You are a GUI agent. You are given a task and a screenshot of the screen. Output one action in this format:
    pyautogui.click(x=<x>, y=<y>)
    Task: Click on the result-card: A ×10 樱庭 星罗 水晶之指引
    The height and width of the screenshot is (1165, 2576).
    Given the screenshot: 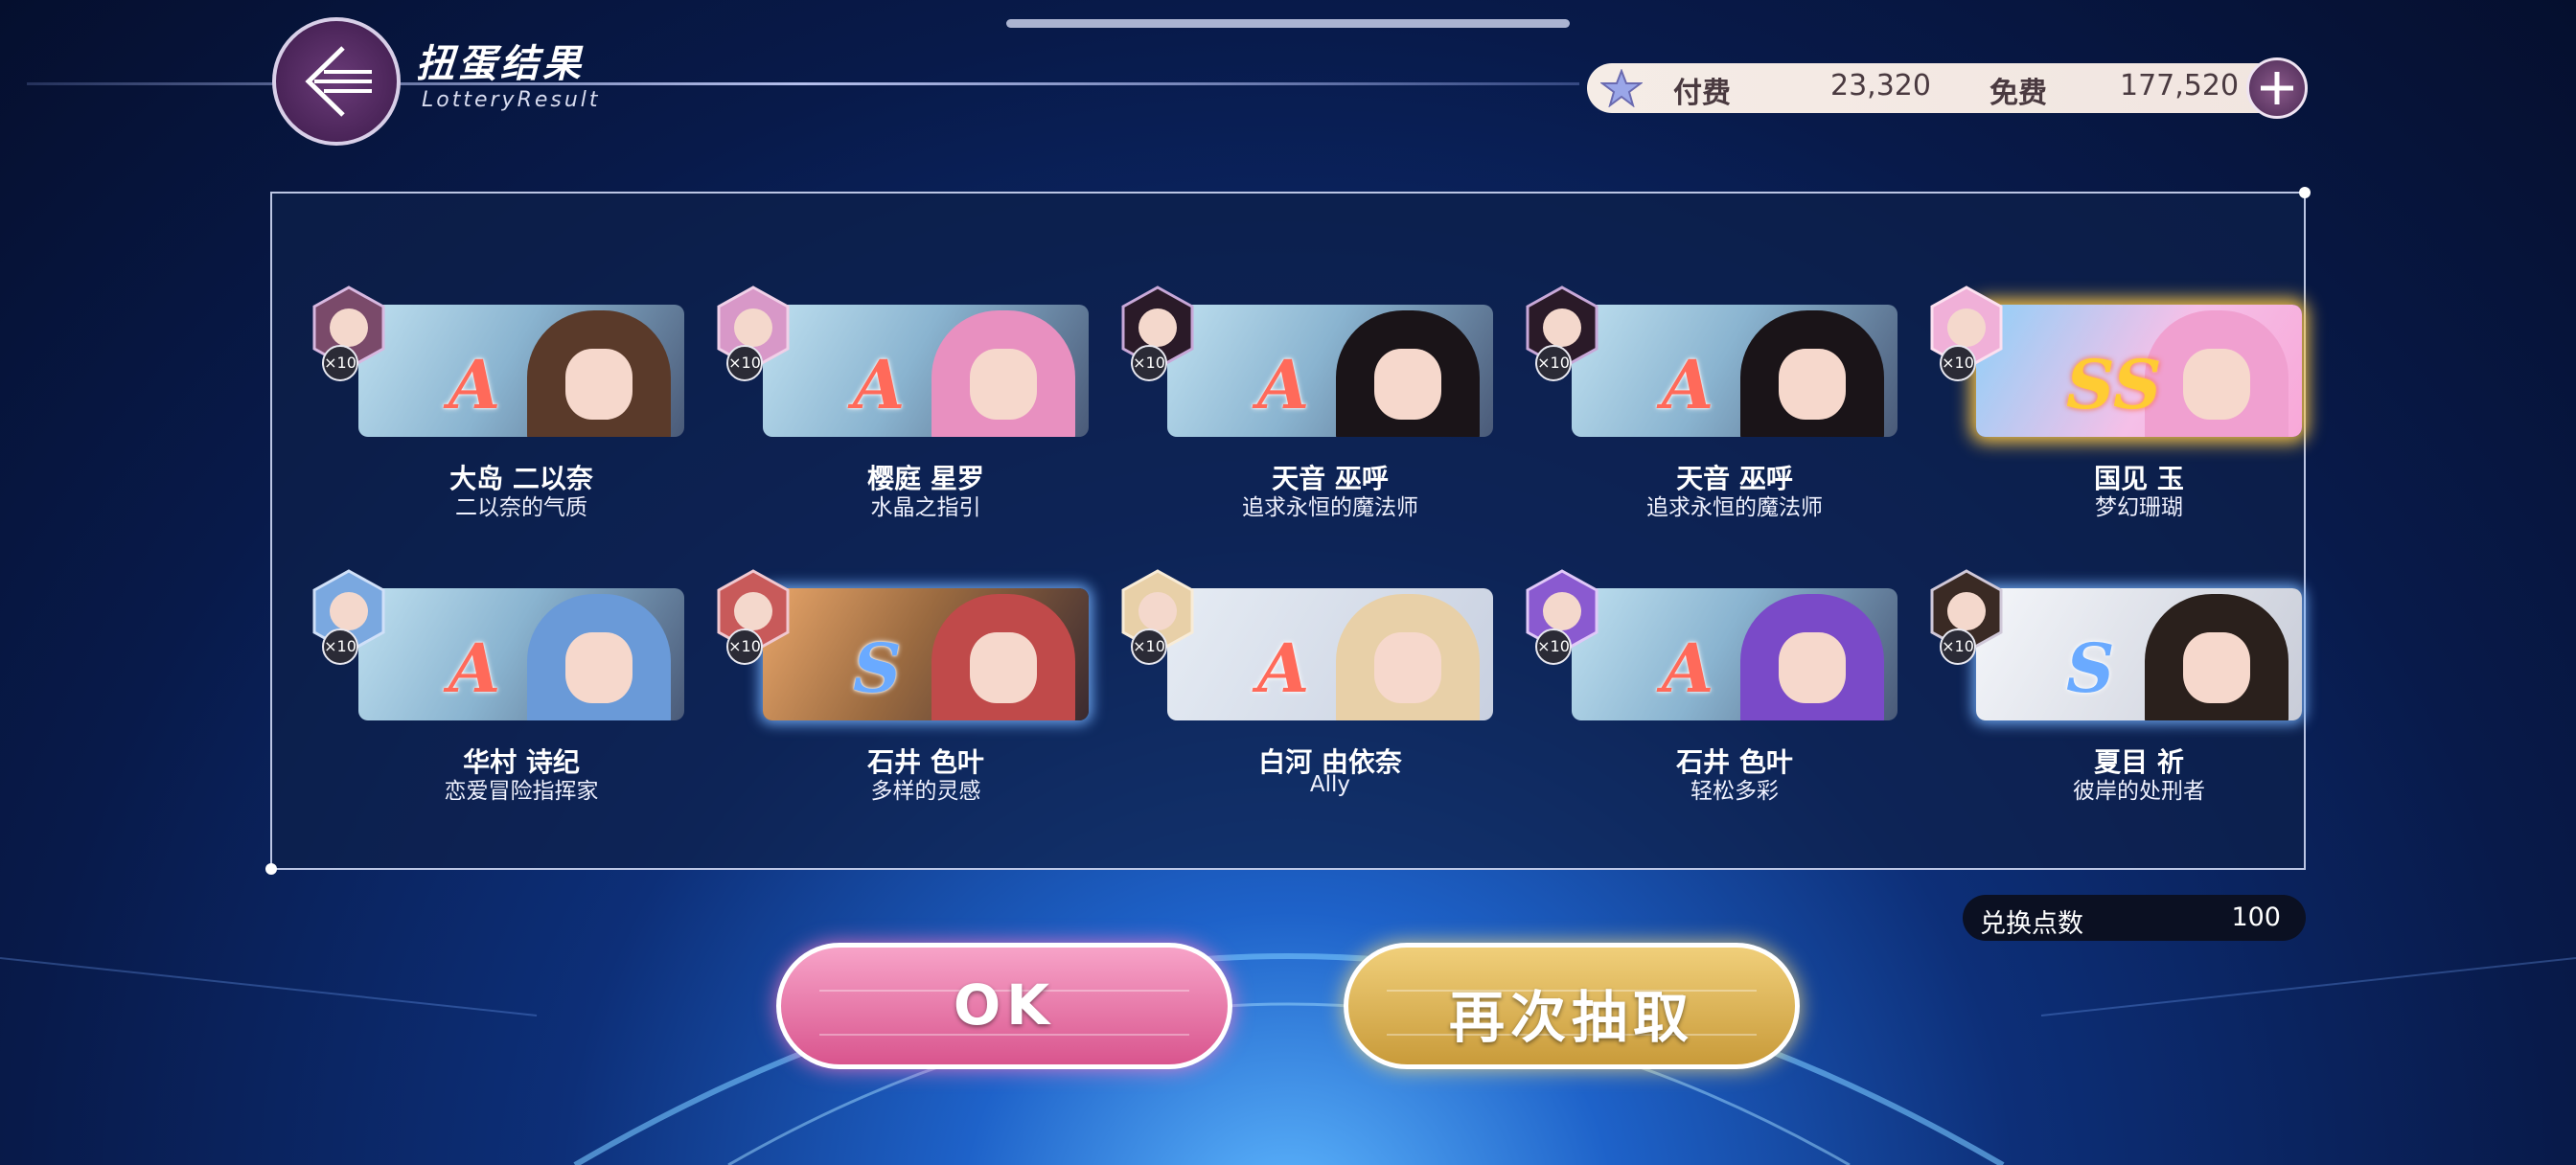 What is the action you would take?
    pyautogui.click(x=916, y=403)
    